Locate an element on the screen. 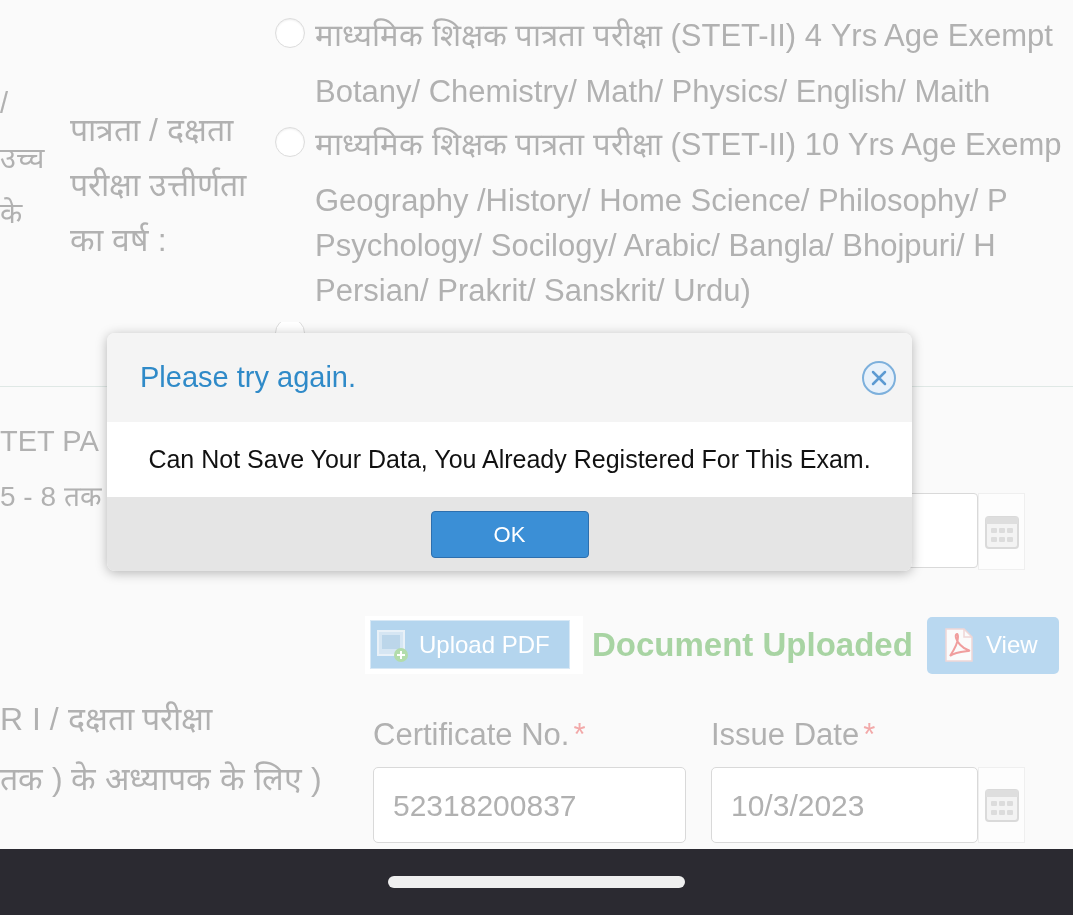 This screenshot has width=1073, height=915. field-label: पात्रता / दक्षता परीक्षा उत्तीर्णता का वर्ष : is located at coordinates (158, 185).